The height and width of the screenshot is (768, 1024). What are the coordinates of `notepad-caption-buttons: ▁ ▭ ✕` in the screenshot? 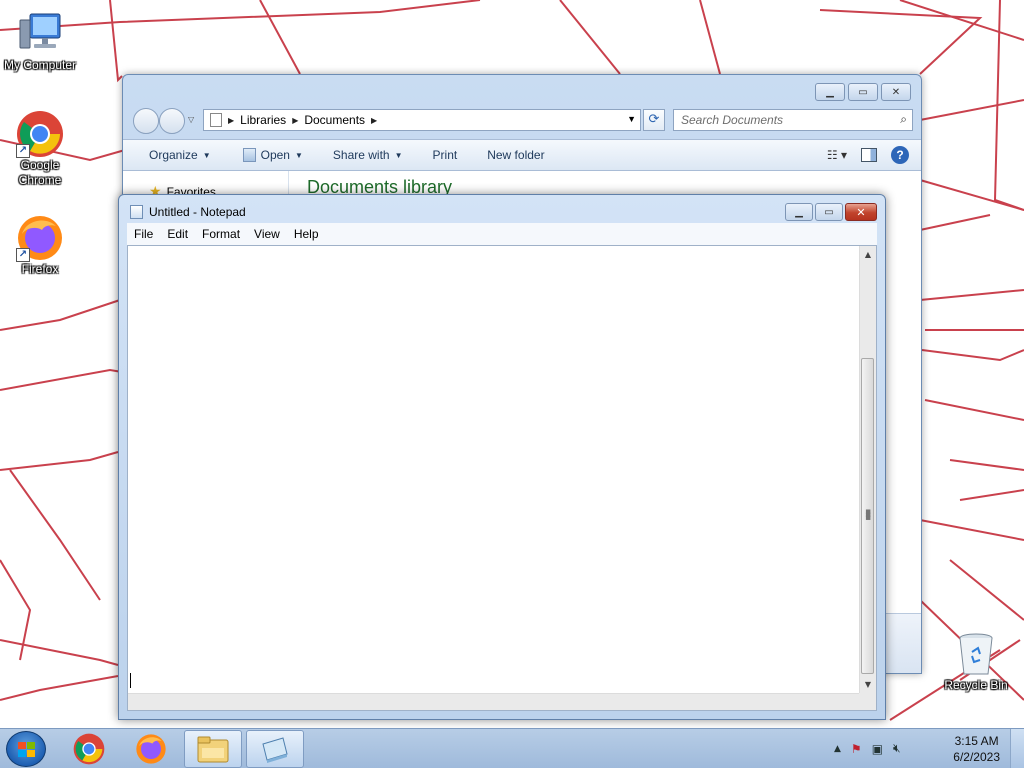 It's located at (831, 212).